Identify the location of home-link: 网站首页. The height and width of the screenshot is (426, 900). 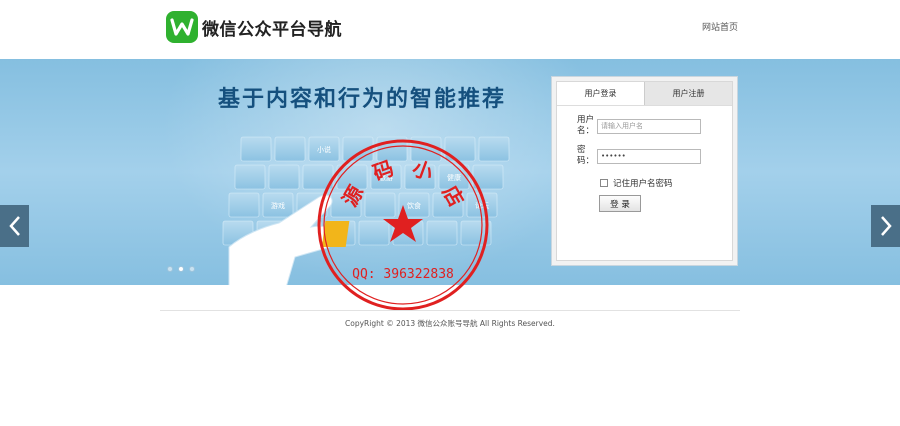
(720, 26).